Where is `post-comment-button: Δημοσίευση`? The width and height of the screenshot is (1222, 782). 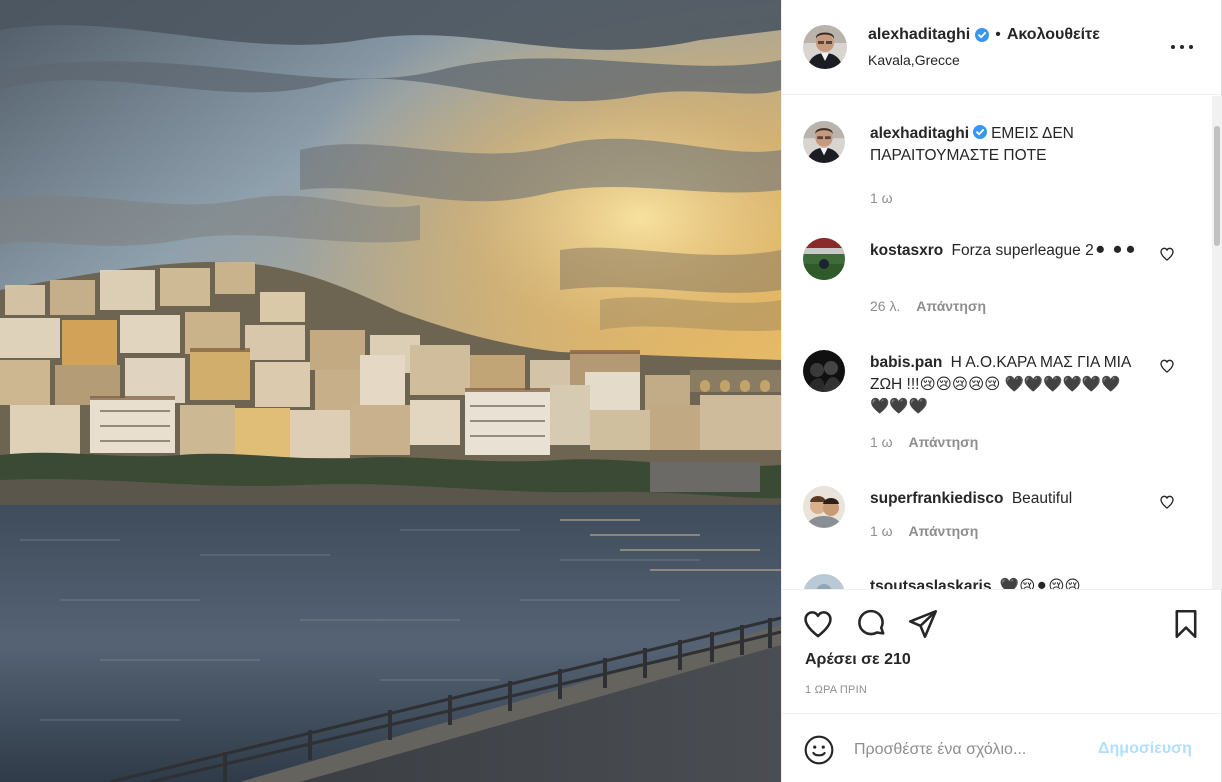
post-comment-button: Δημοσίευση is located at coordinates (1145, 749).